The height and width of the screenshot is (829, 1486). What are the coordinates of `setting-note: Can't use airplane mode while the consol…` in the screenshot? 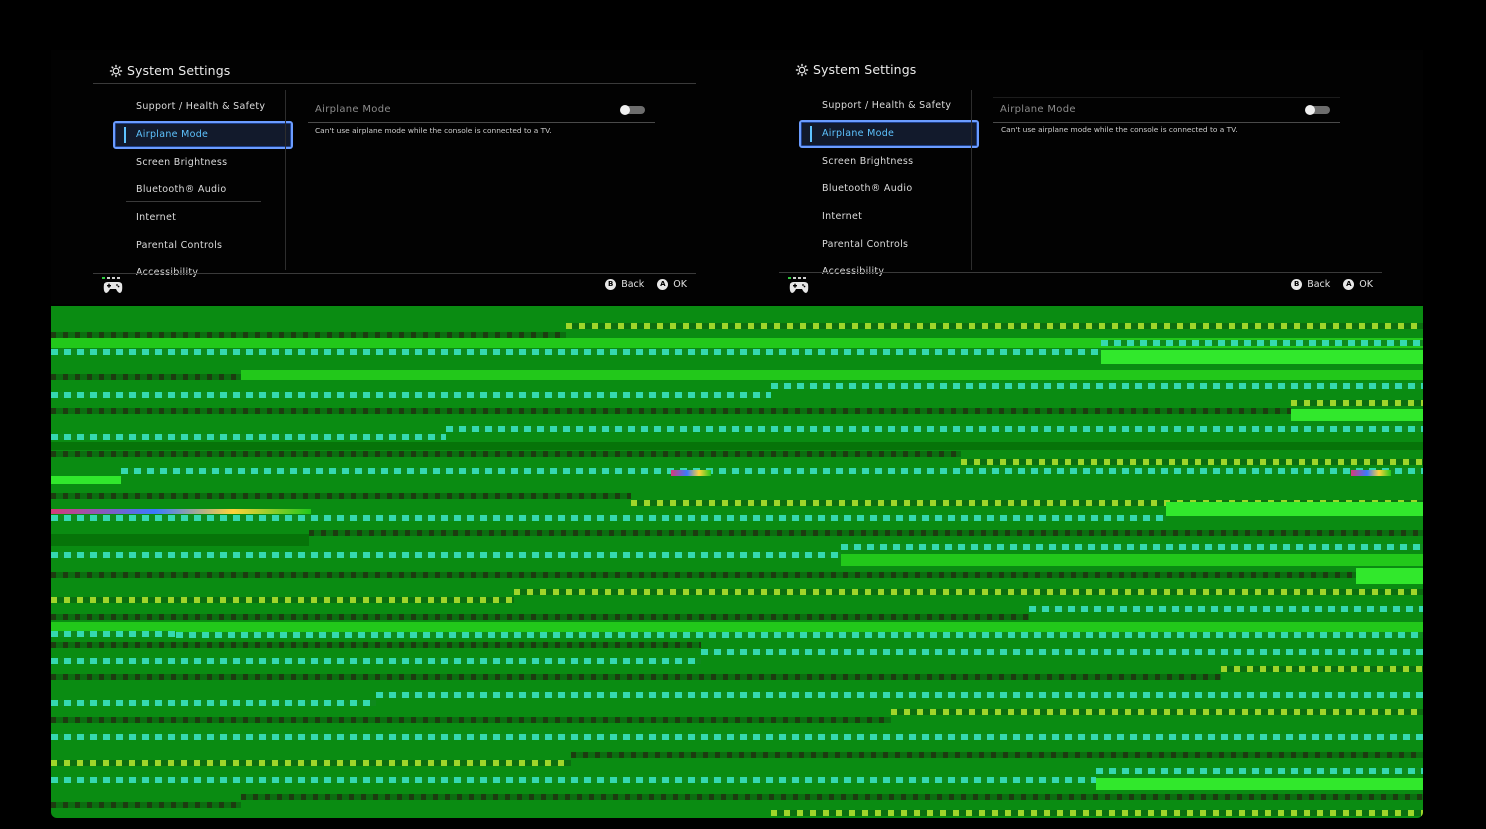 It's located at (433, 130).